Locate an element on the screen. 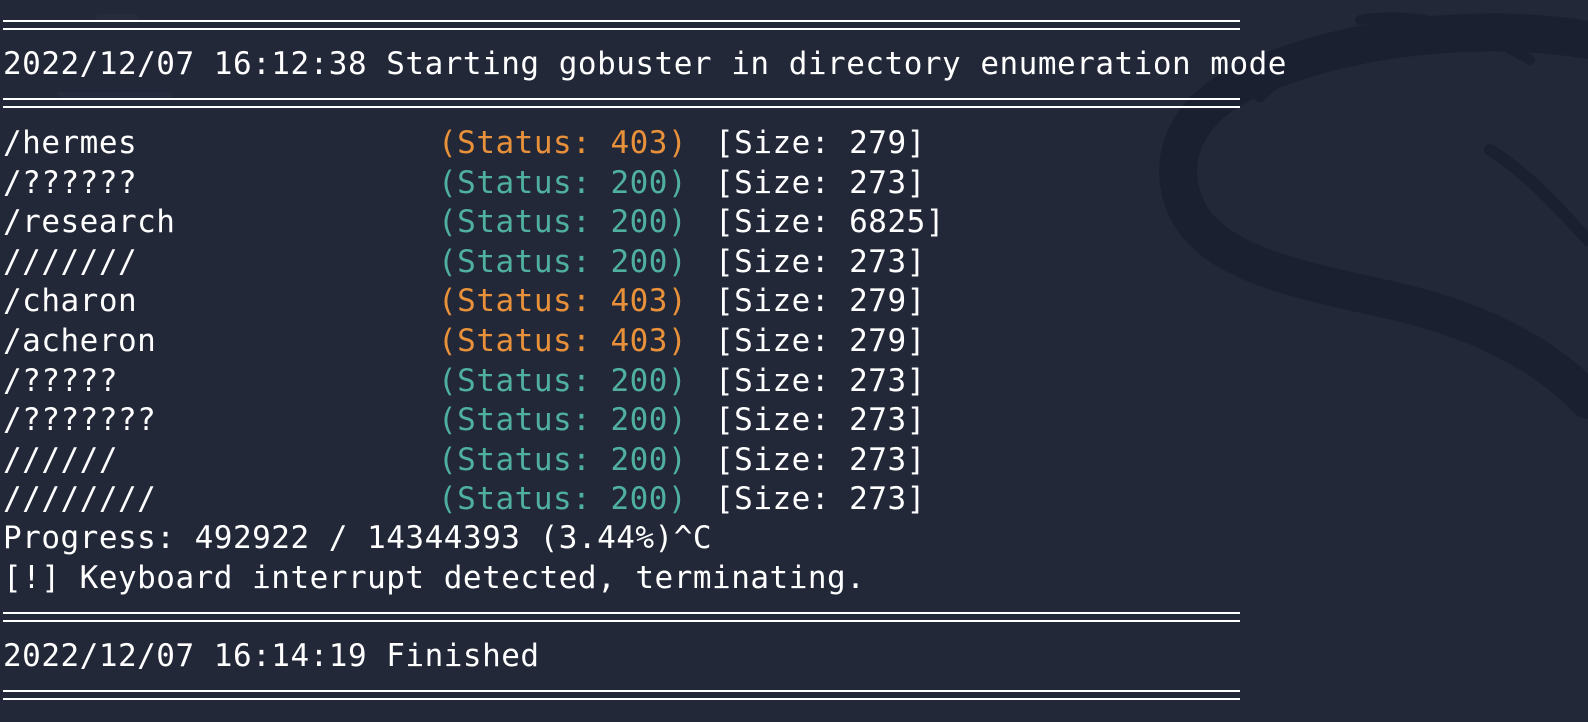 Image resolution: width=1588 pixels, height=722 pixels. finish-line: 2022/12/07 16:14:19 Finished is located at coordinates (271, 656).